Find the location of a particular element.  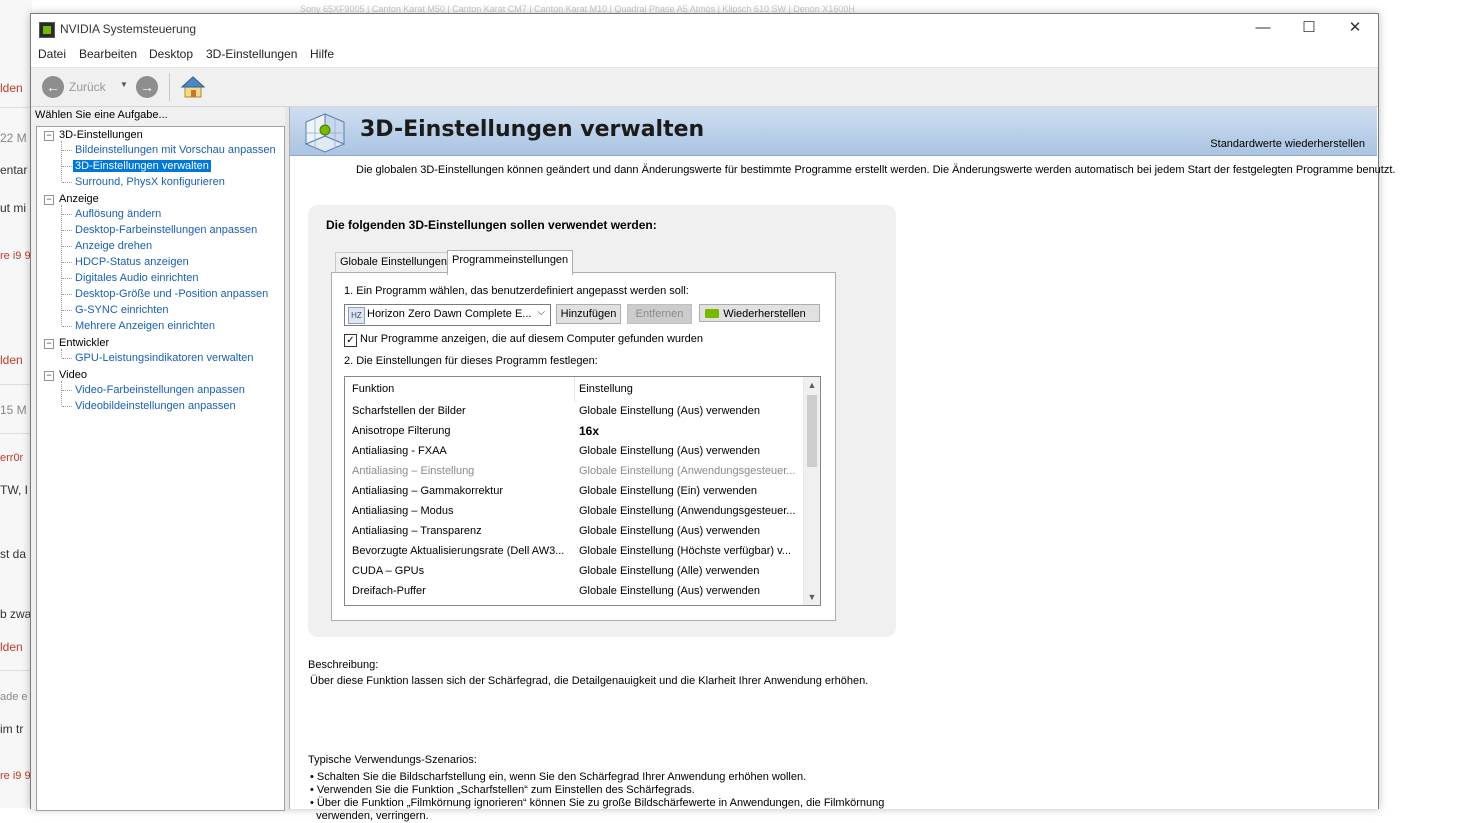

background-fragment: entar is located at coordinates (14, 170).